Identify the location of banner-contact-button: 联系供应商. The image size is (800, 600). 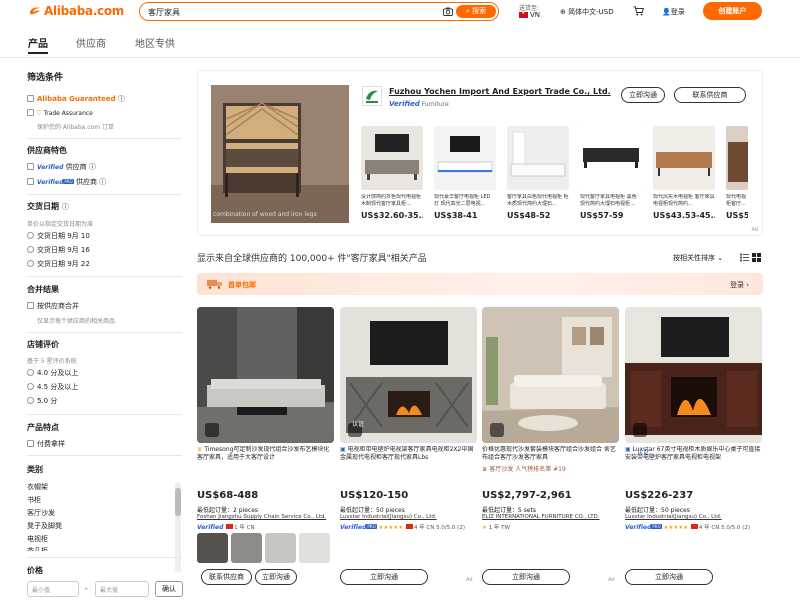
(710, 95).